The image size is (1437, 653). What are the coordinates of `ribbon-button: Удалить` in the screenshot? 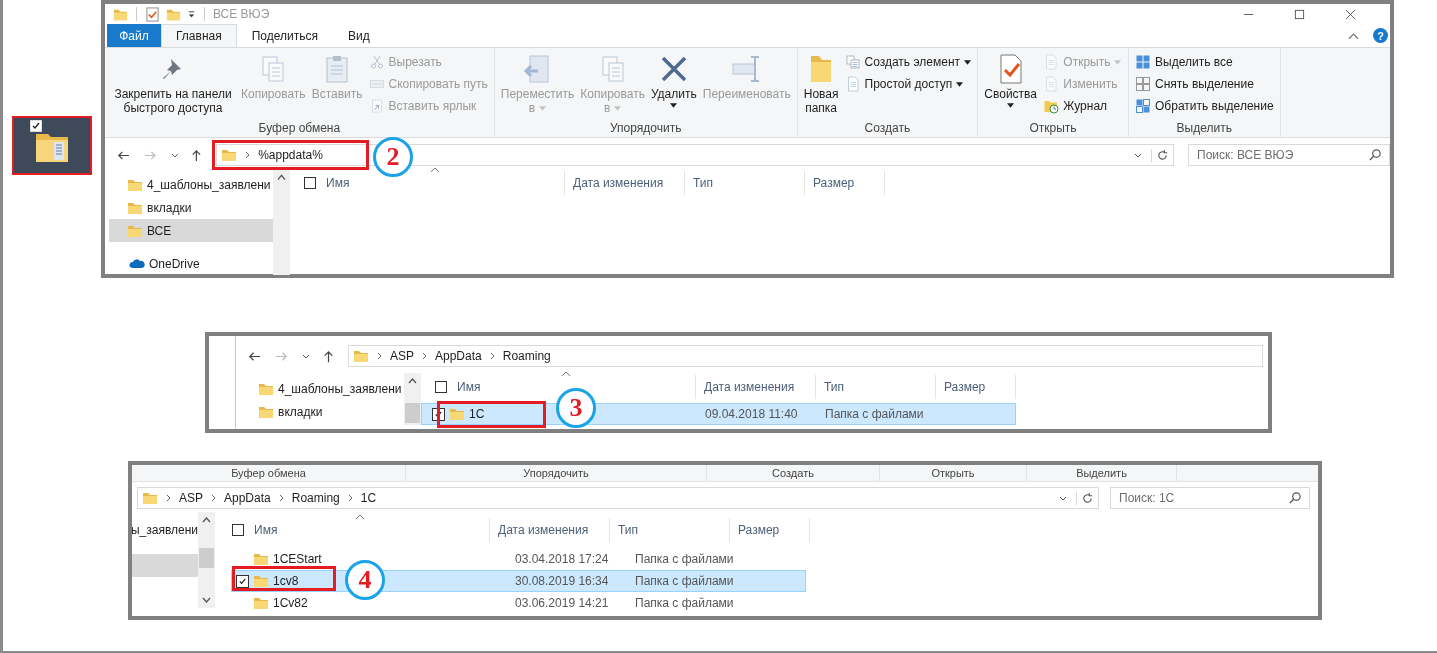 It's located at (673, 84).